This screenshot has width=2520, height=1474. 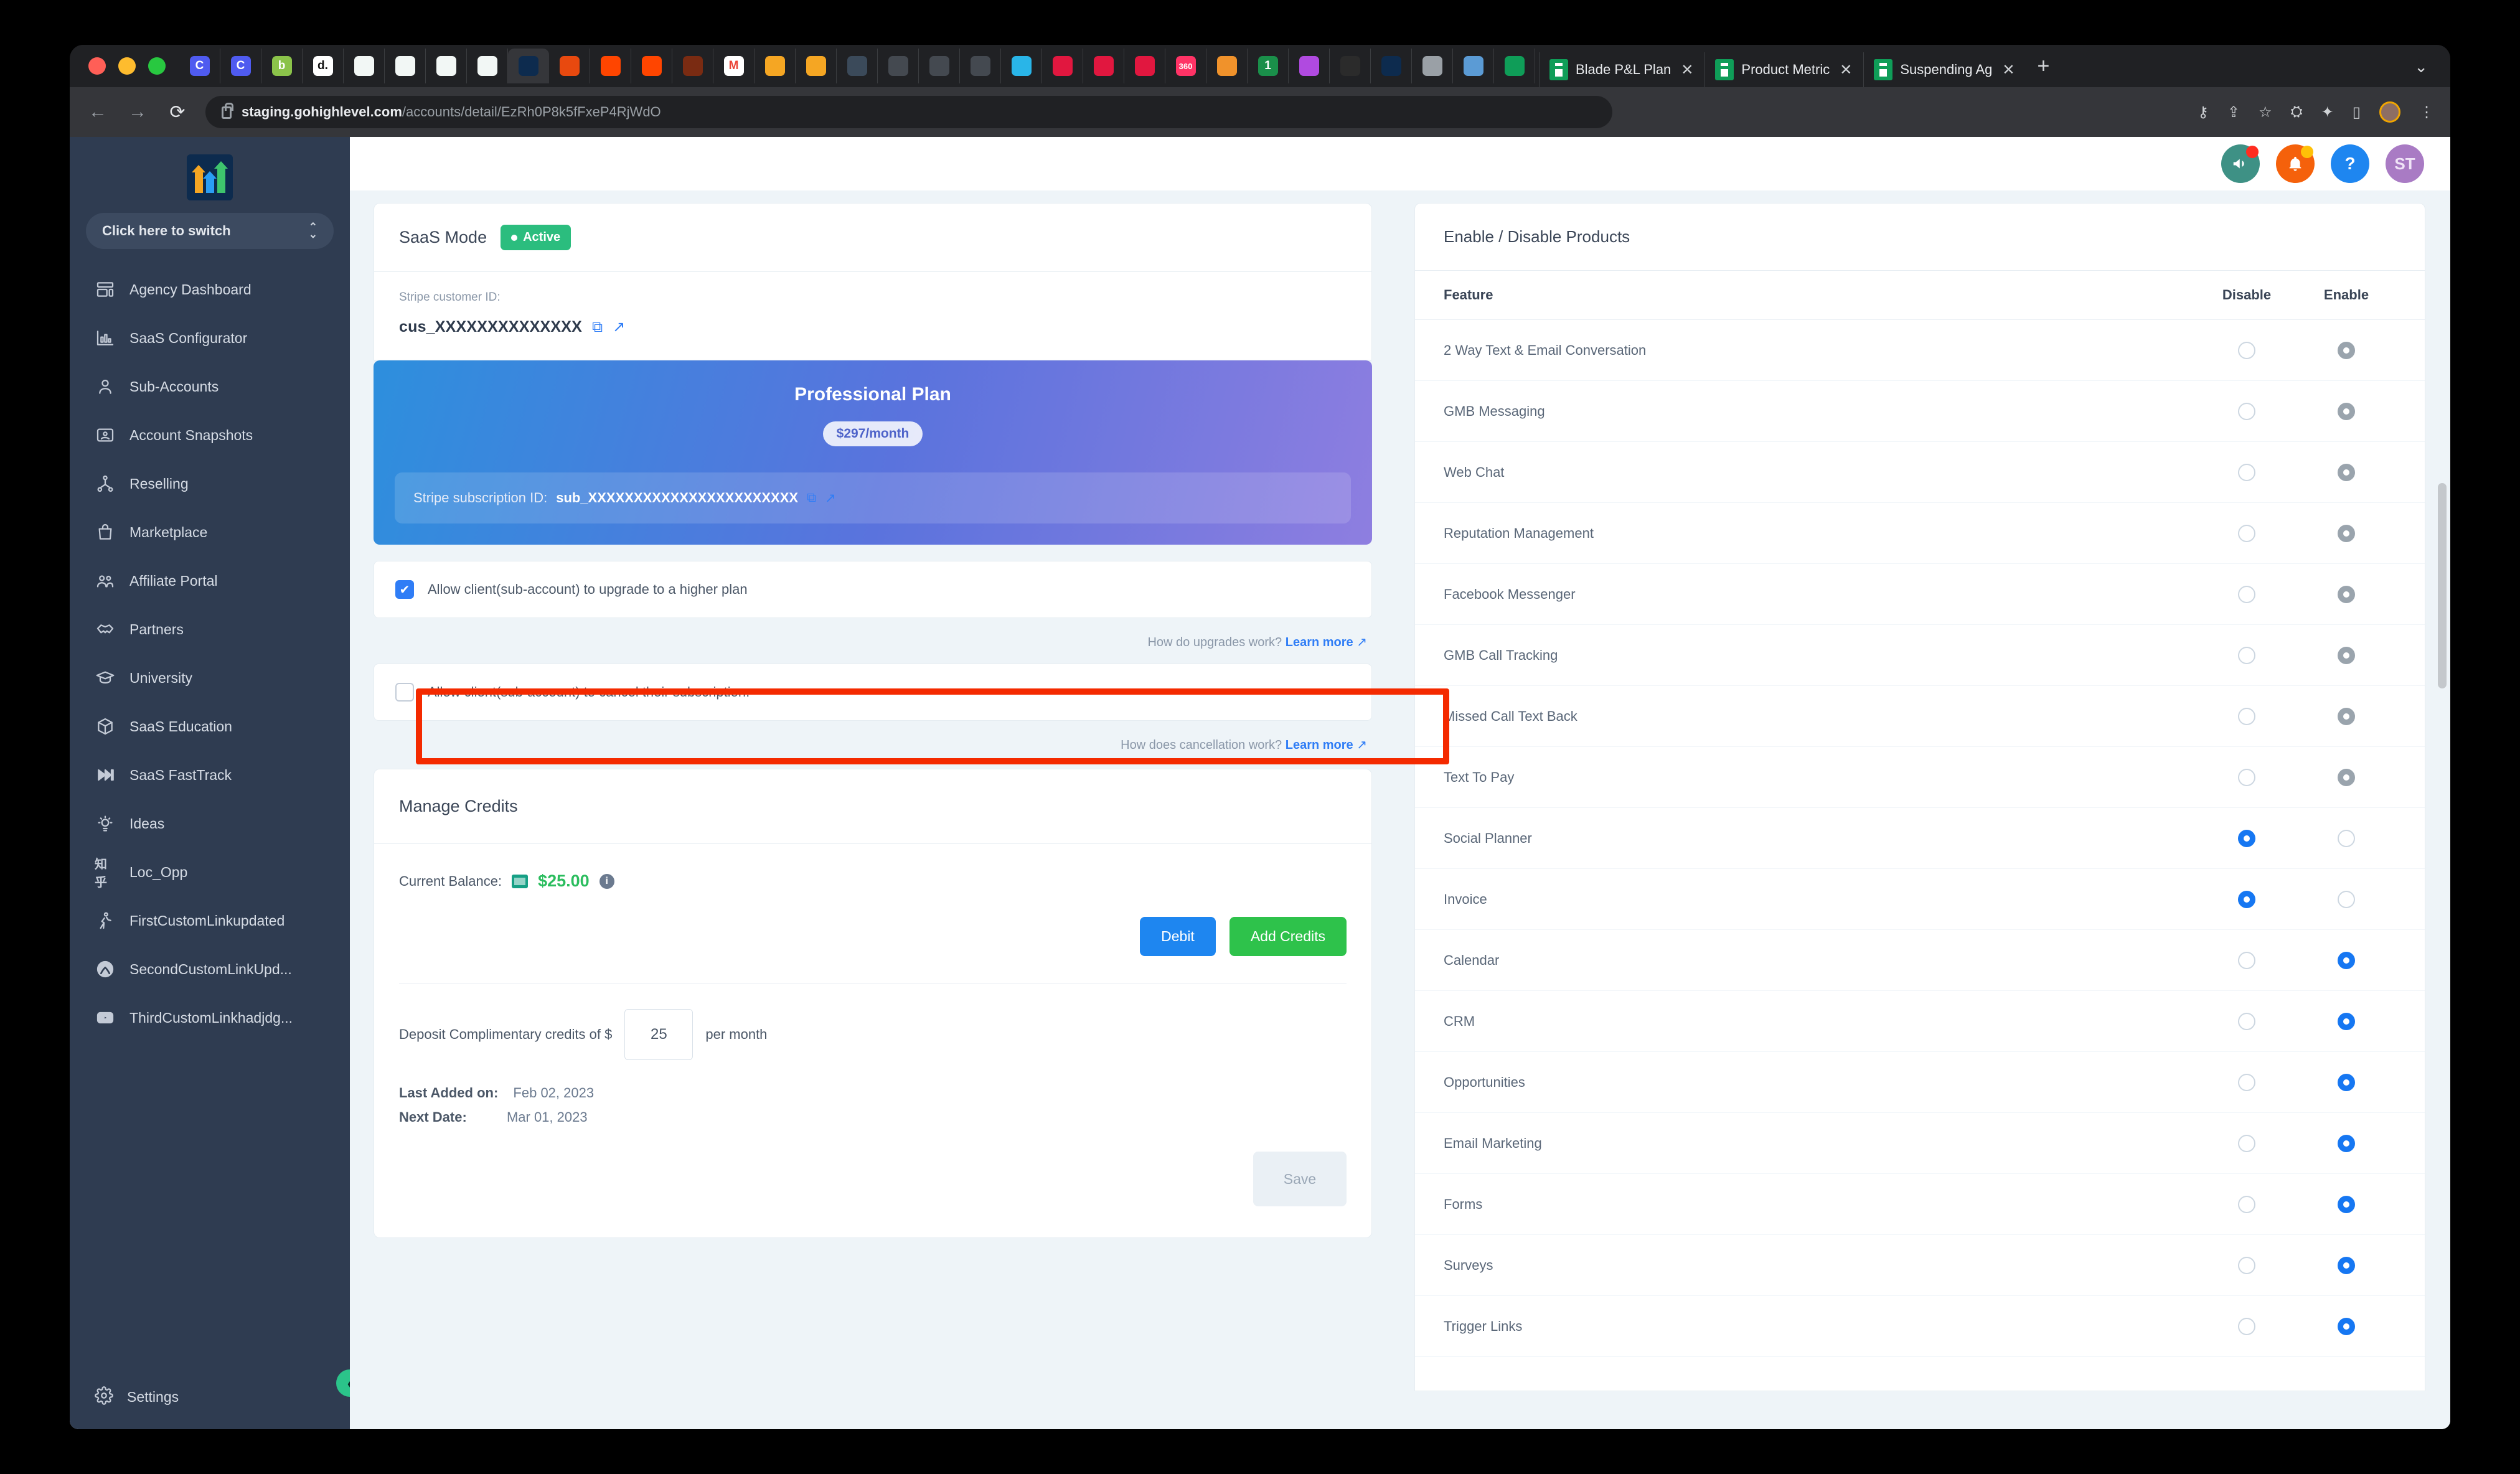 I want to click on pinned-tab-c-tab-1: C, so click(x=199, y=66).